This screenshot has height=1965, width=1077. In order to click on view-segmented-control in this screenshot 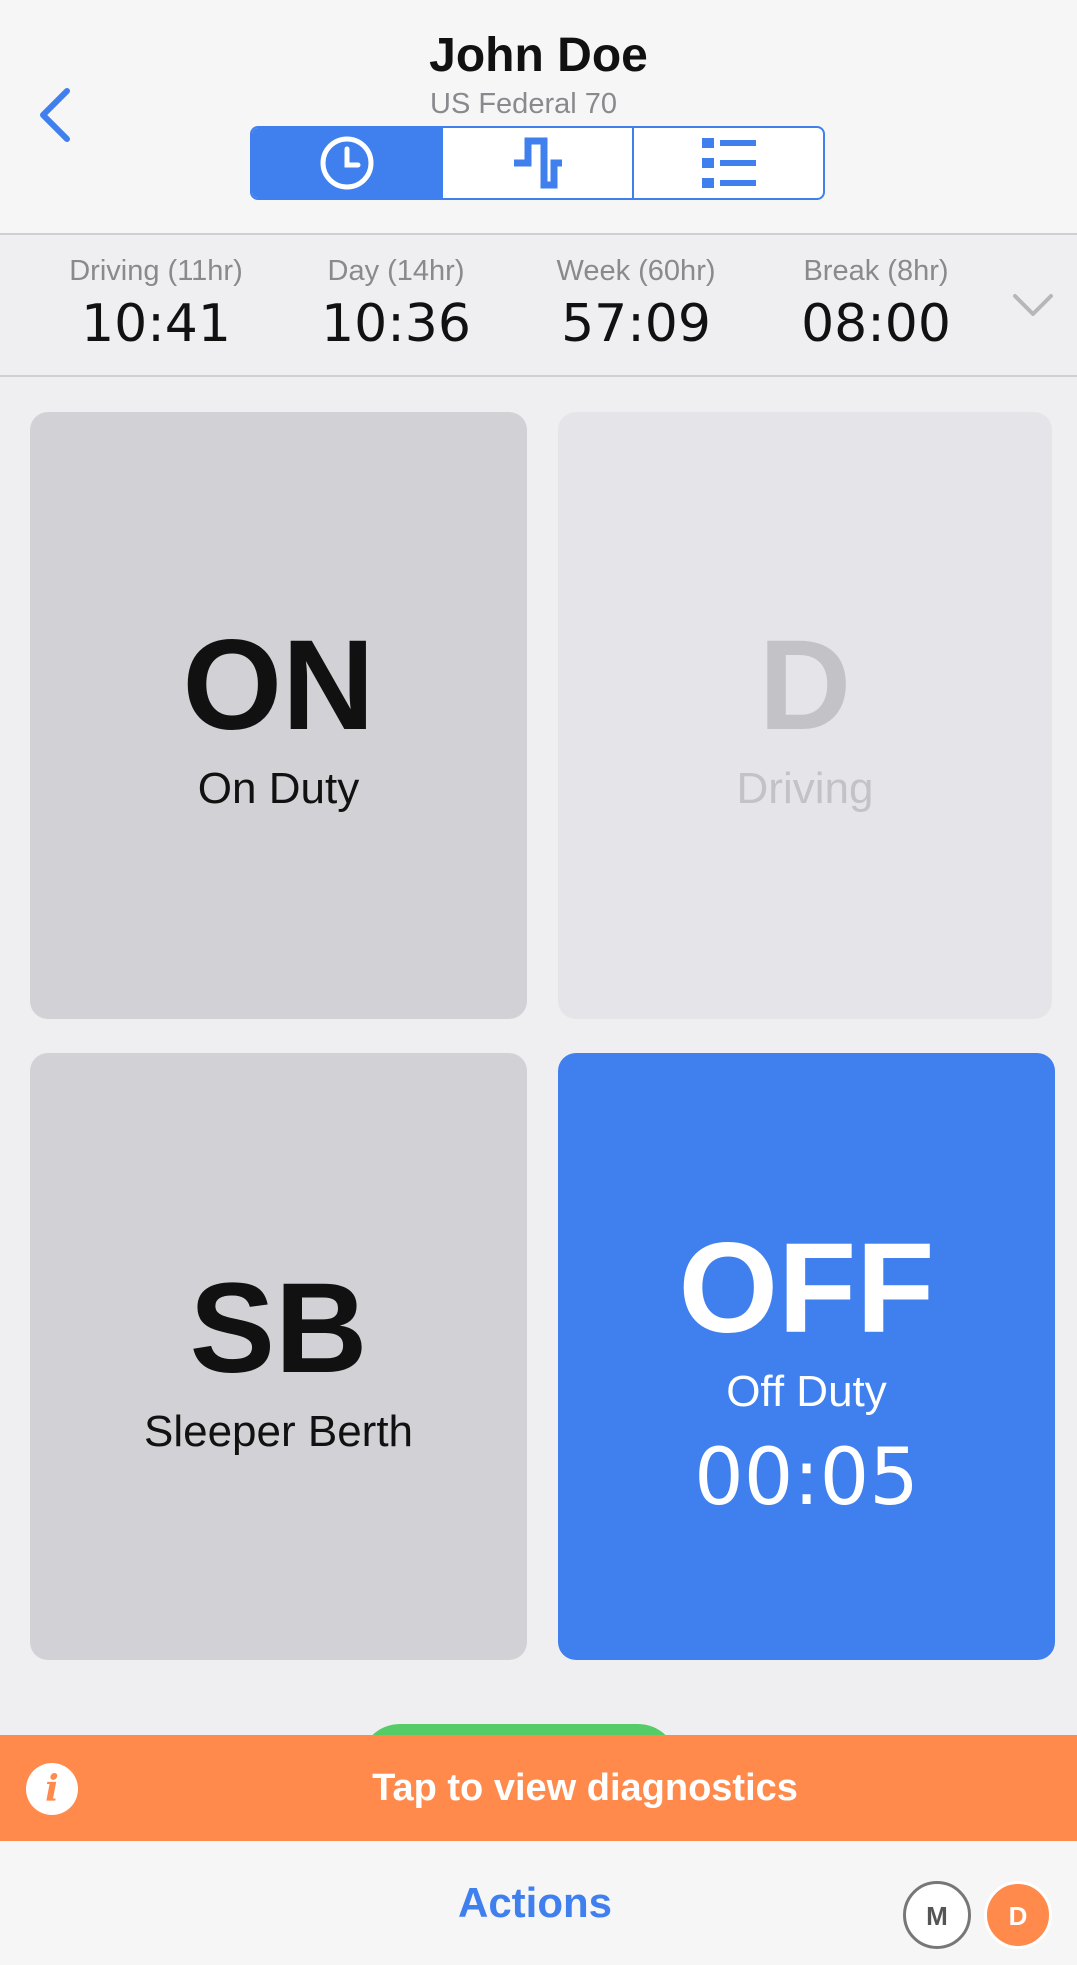, I will do `click(537, 163)`.